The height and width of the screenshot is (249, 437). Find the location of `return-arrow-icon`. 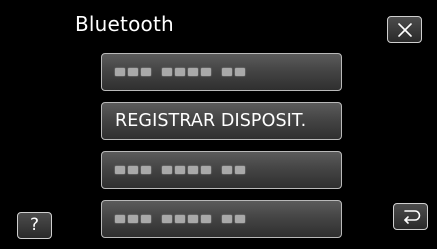

return-arrow-icon is located at coordinates (411, 216).